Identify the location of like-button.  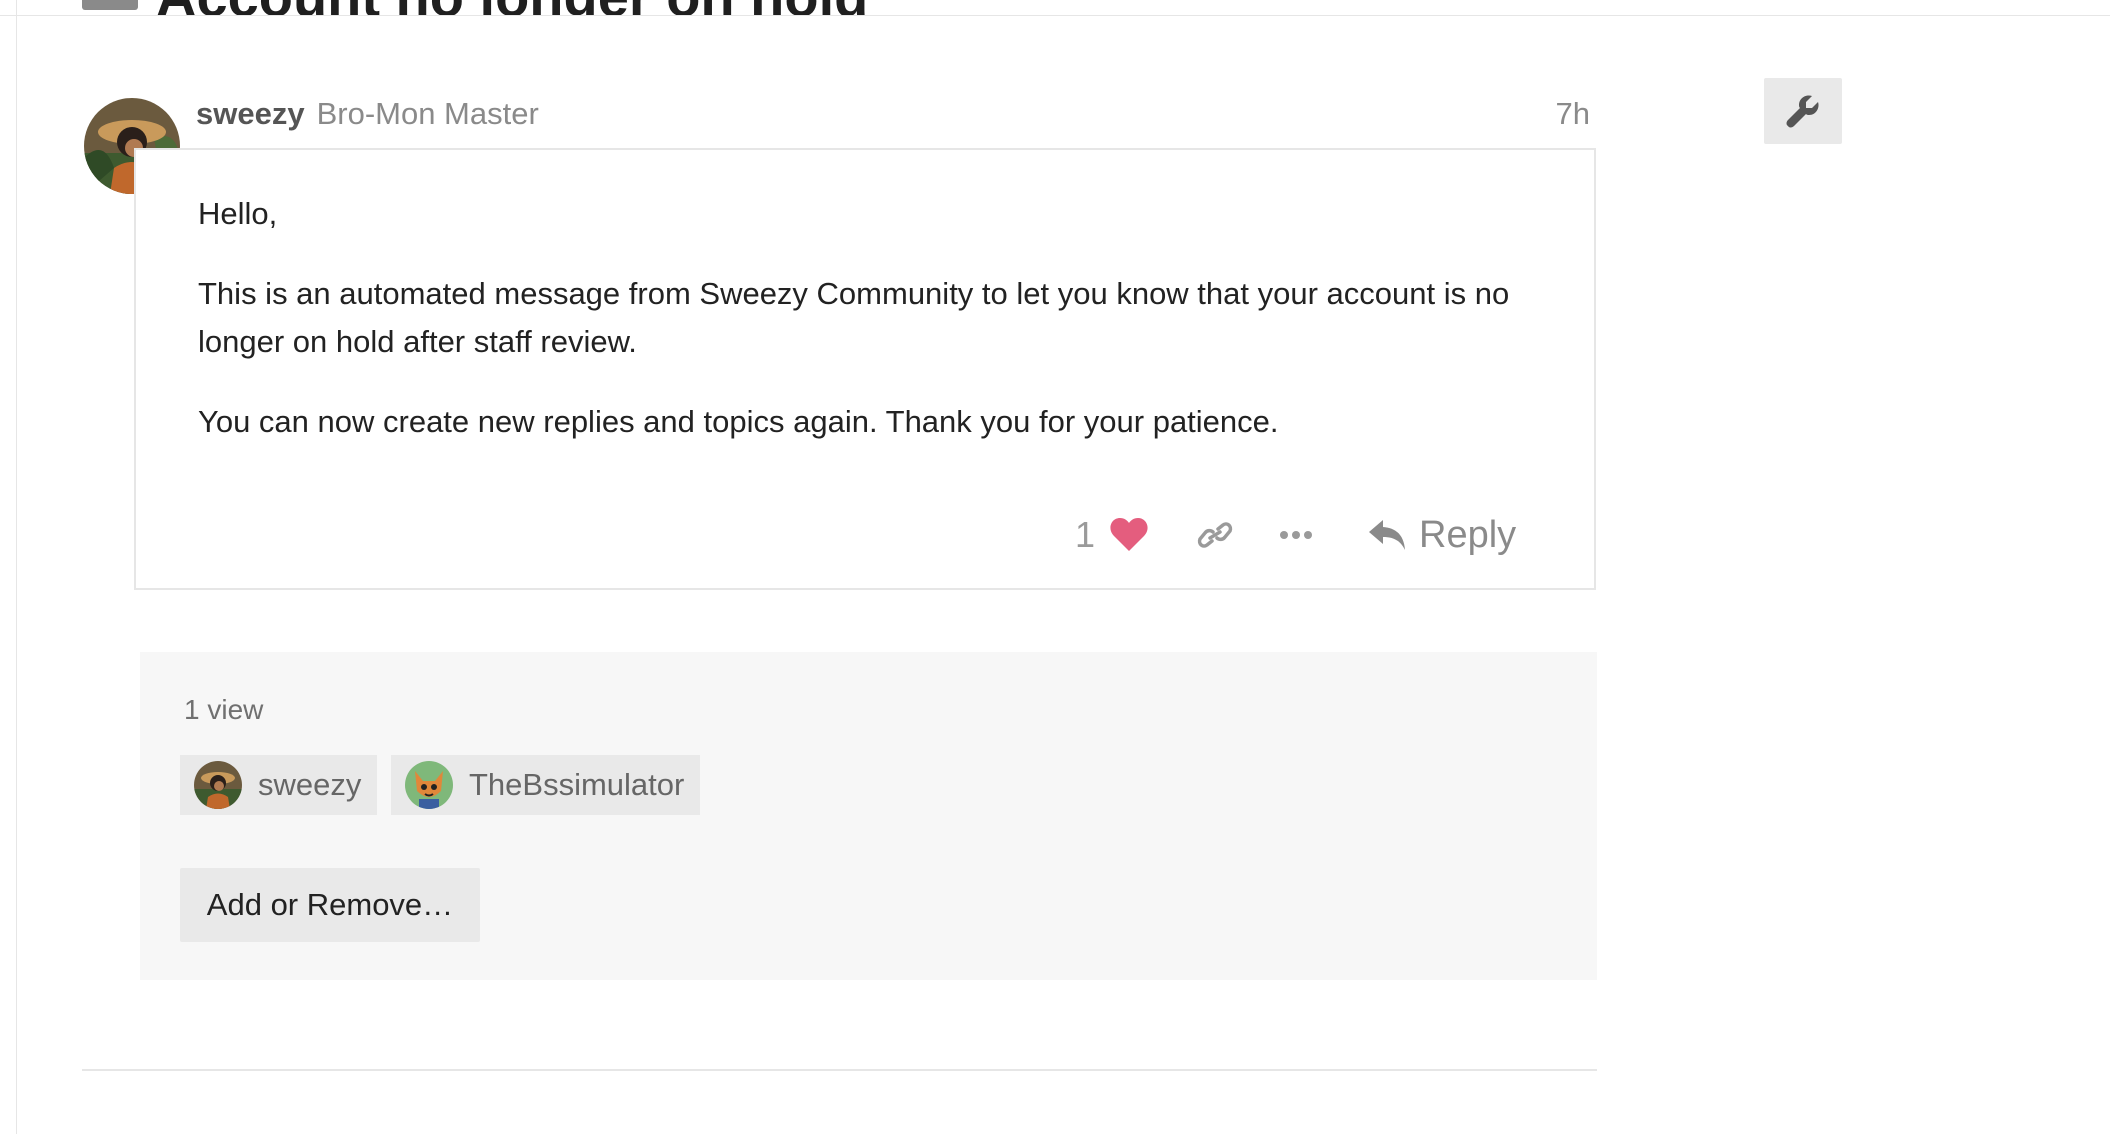
(1129, 535).